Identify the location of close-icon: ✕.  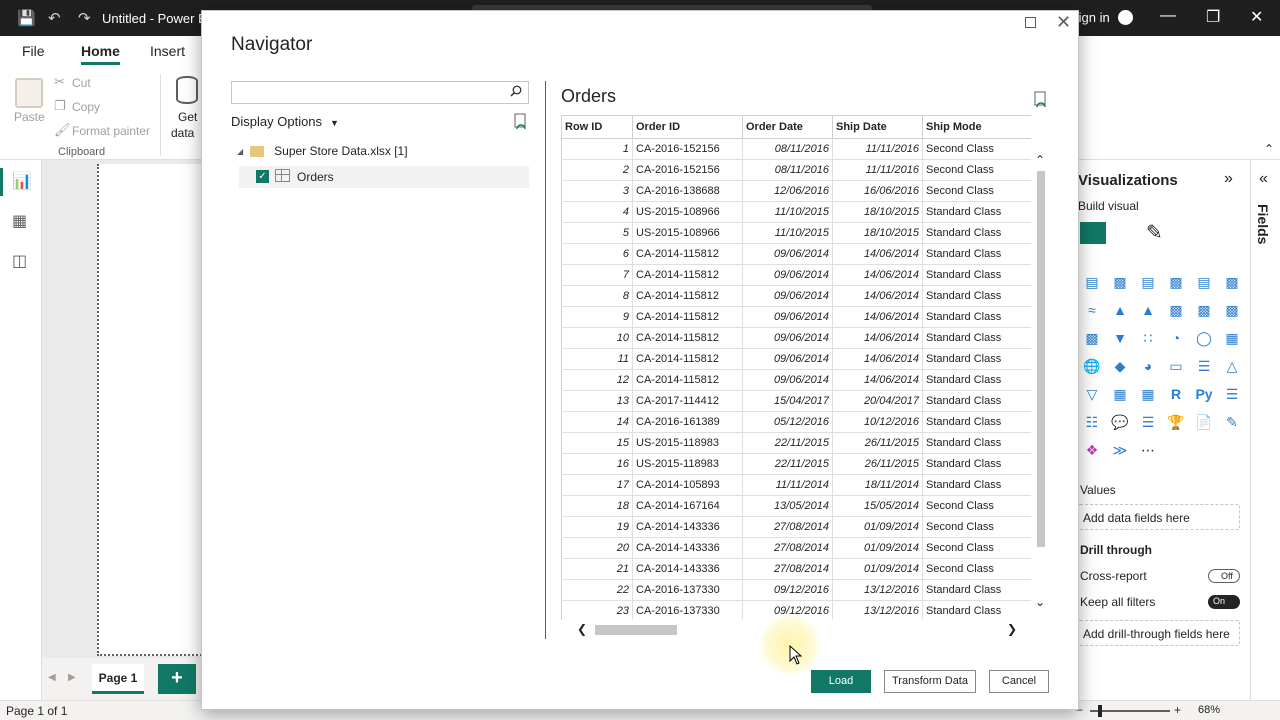
(1063, 22).